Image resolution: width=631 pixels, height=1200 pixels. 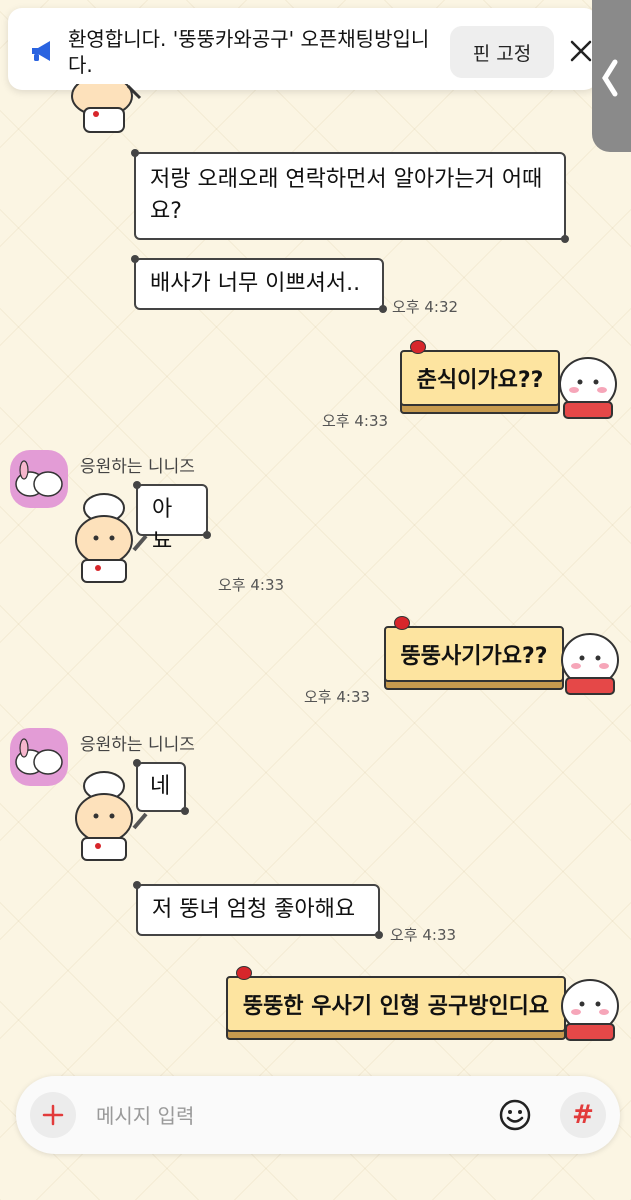 I want to click on add-attachment-button, so click(x=53, y=1115).